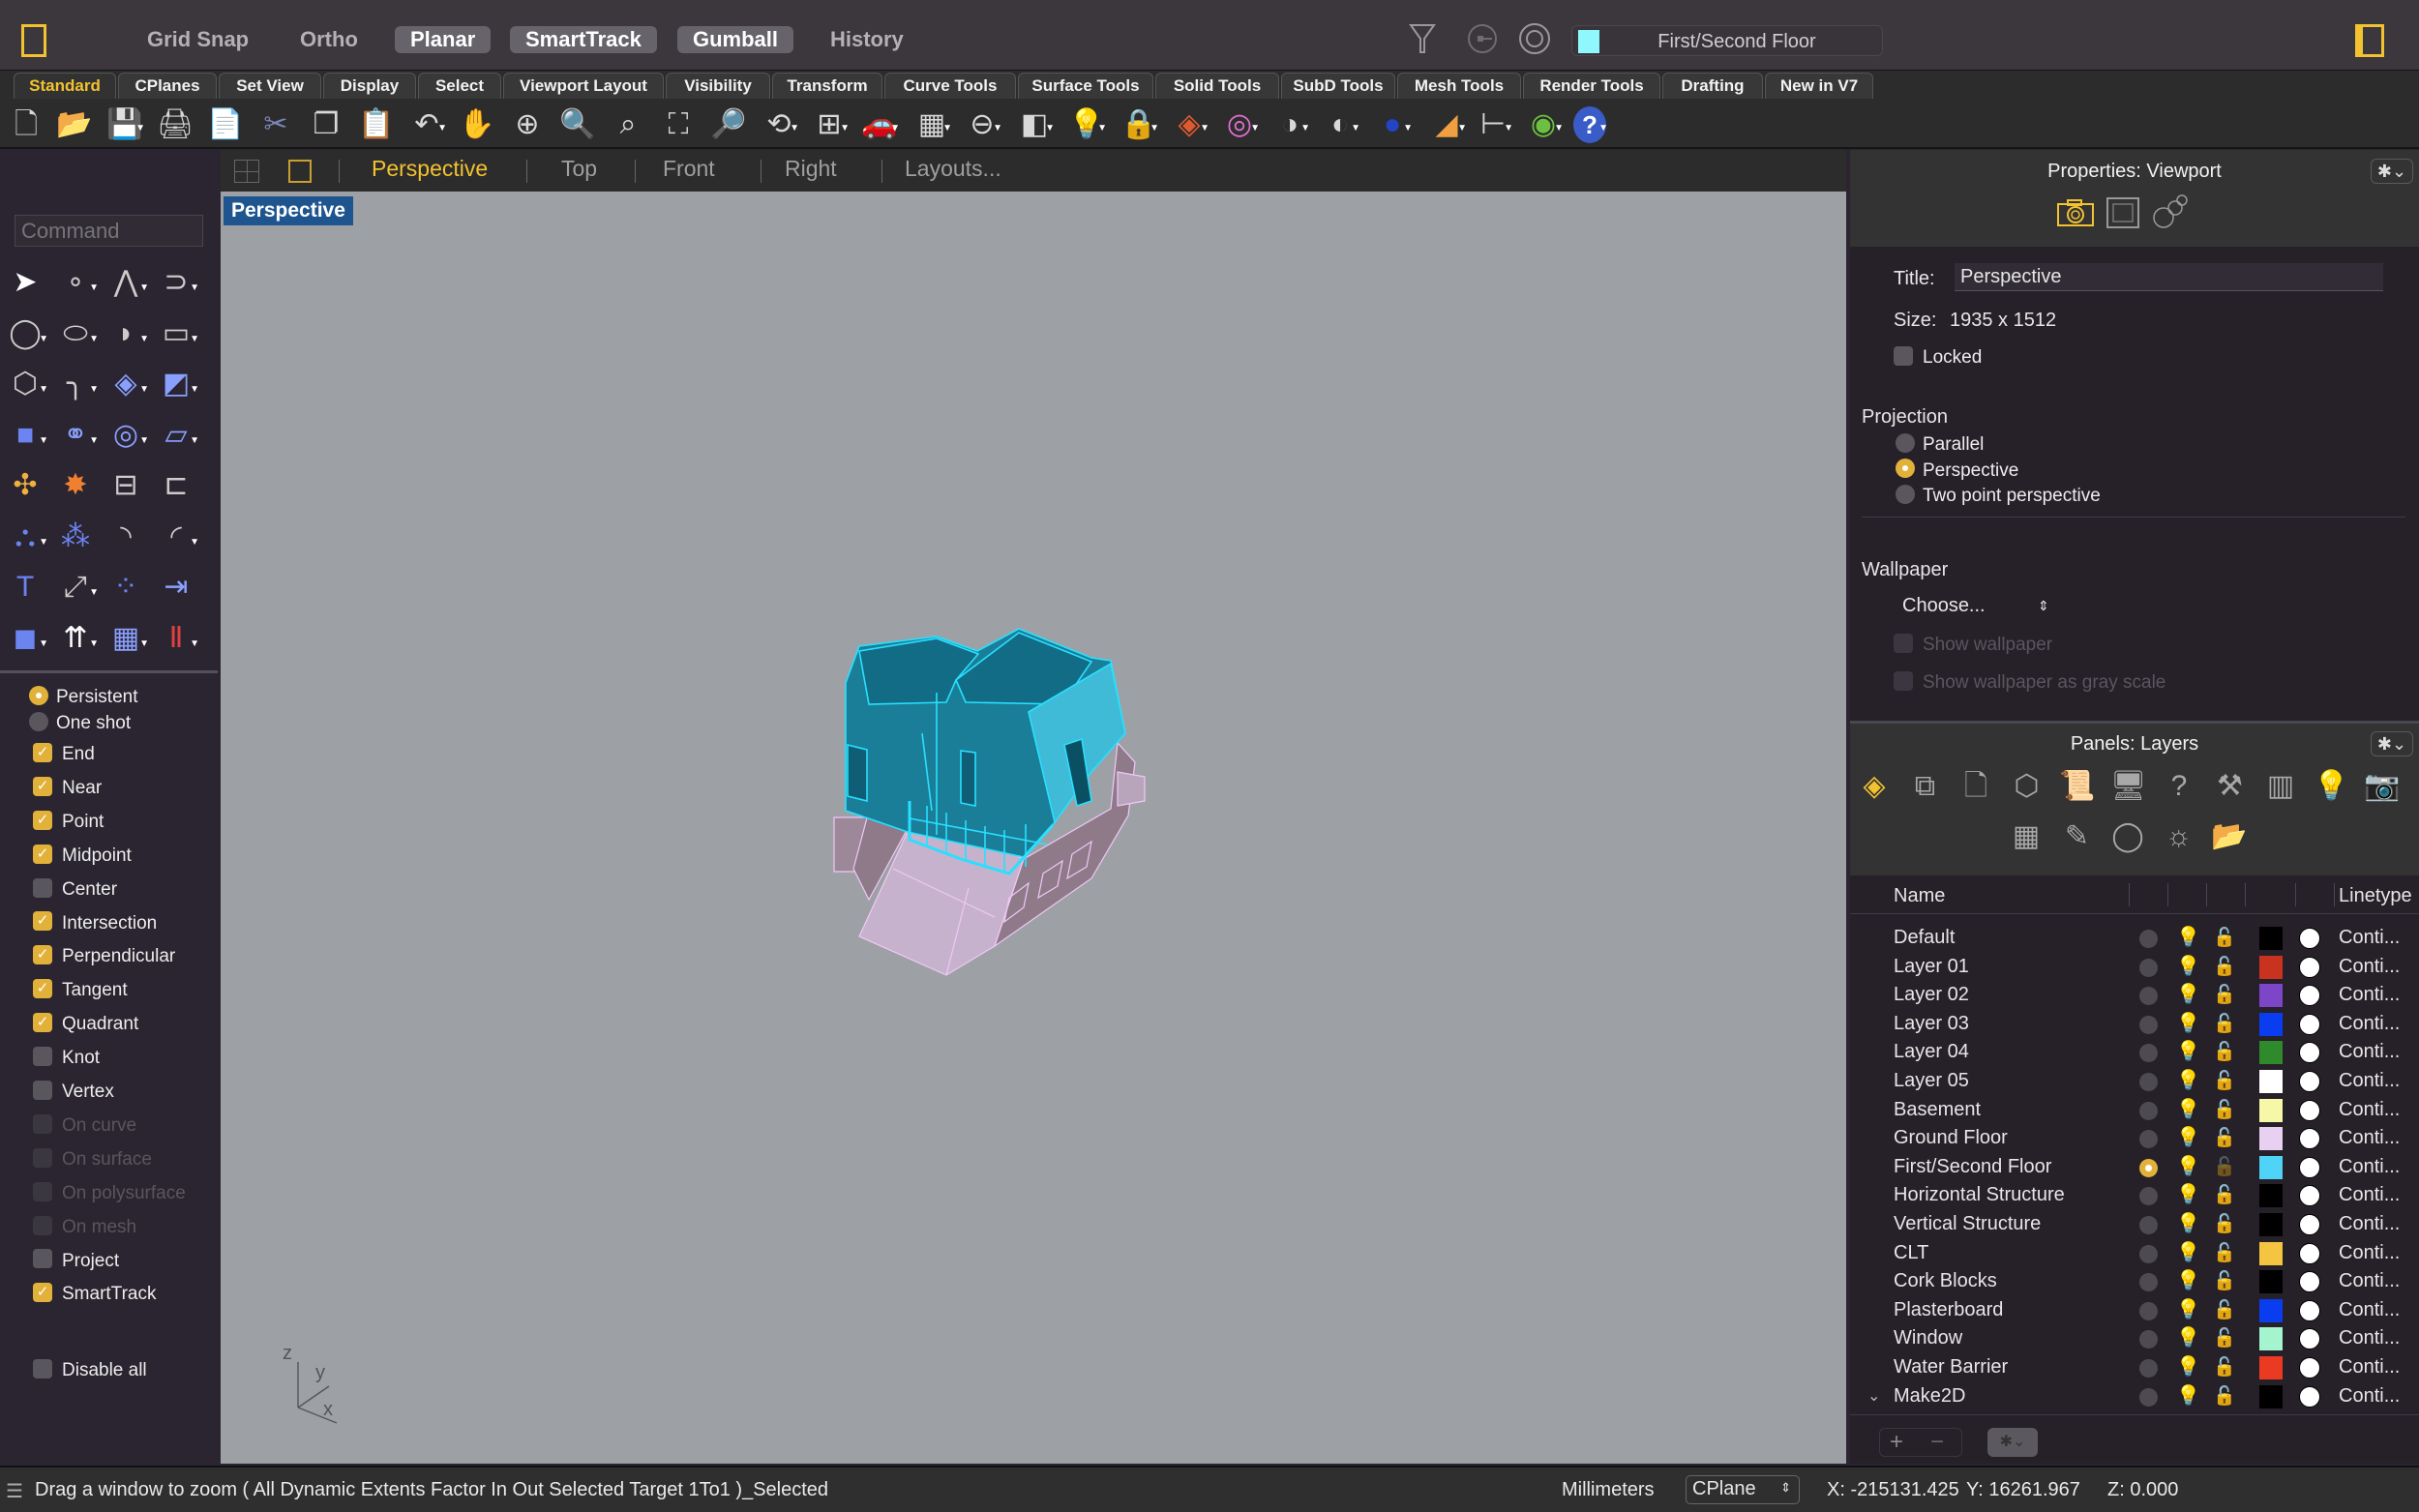  What do you see at coordinates (64, 754) in the screenshot?
I see `osnap-end-checkbox: ✓ End` at bounding box center [64, 754].